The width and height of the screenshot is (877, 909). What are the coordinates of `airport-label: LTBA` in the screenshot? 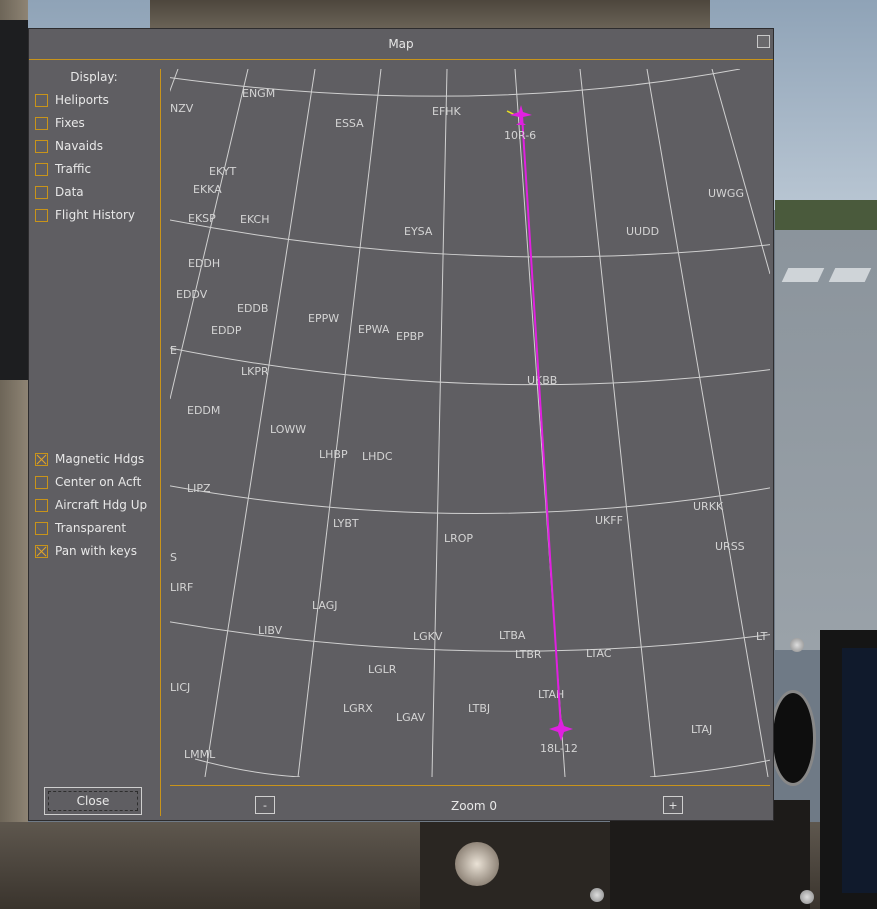 It's located at (512, 635).